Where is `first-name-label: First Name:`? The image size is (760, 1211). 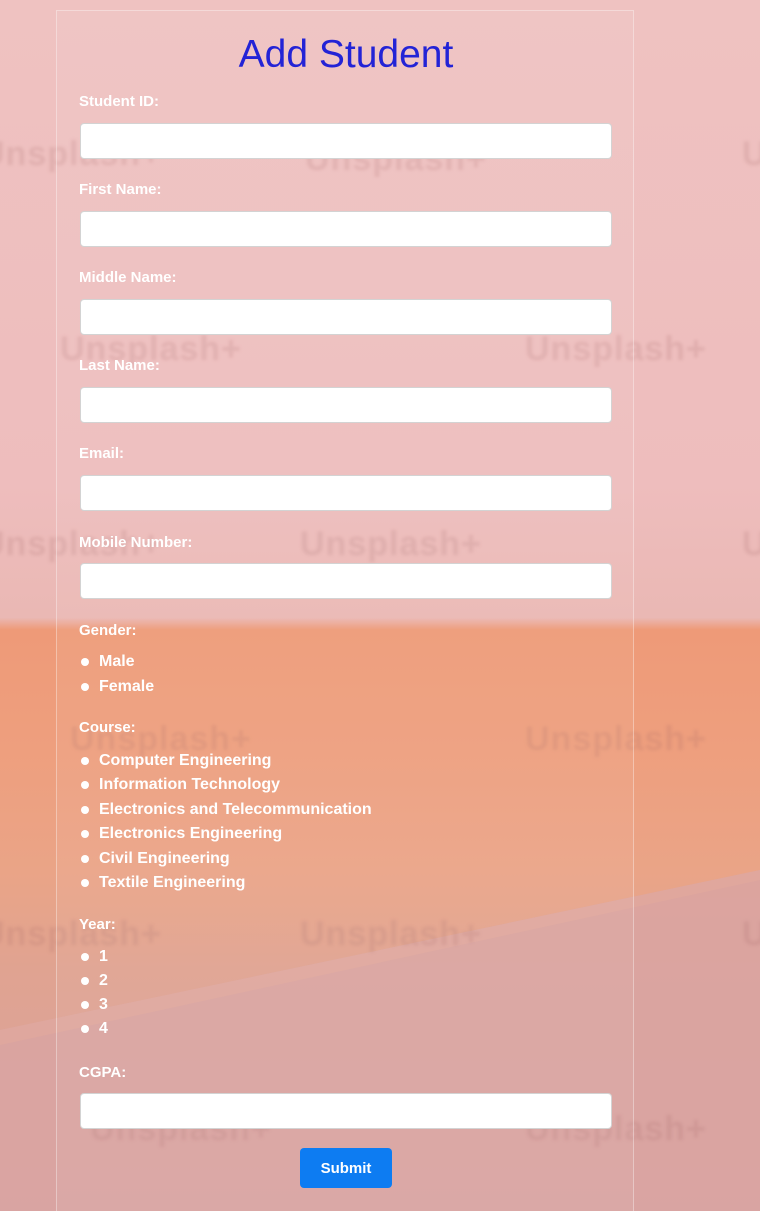 first-name-label: First Name: is located at coordinates (120, 189).